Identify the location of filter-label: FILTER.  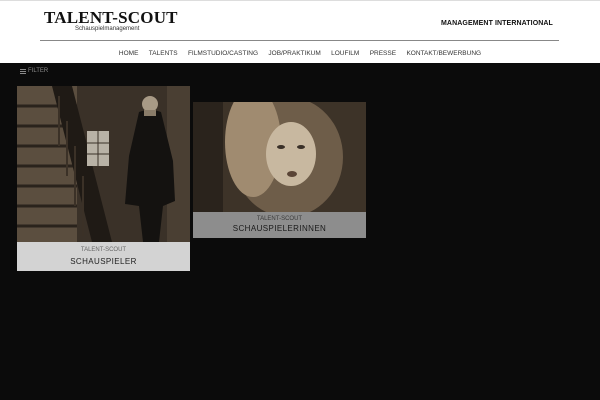
(38, 71).